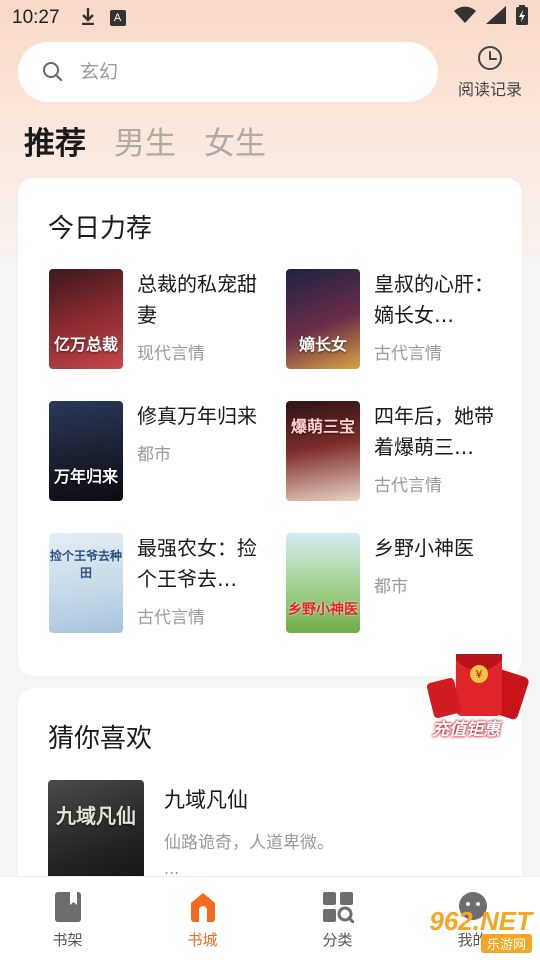 The image size is (540, 960). Describe the element at coordinates (67, 940) in the screenshot. I see `nav-label: 书架` at that location.